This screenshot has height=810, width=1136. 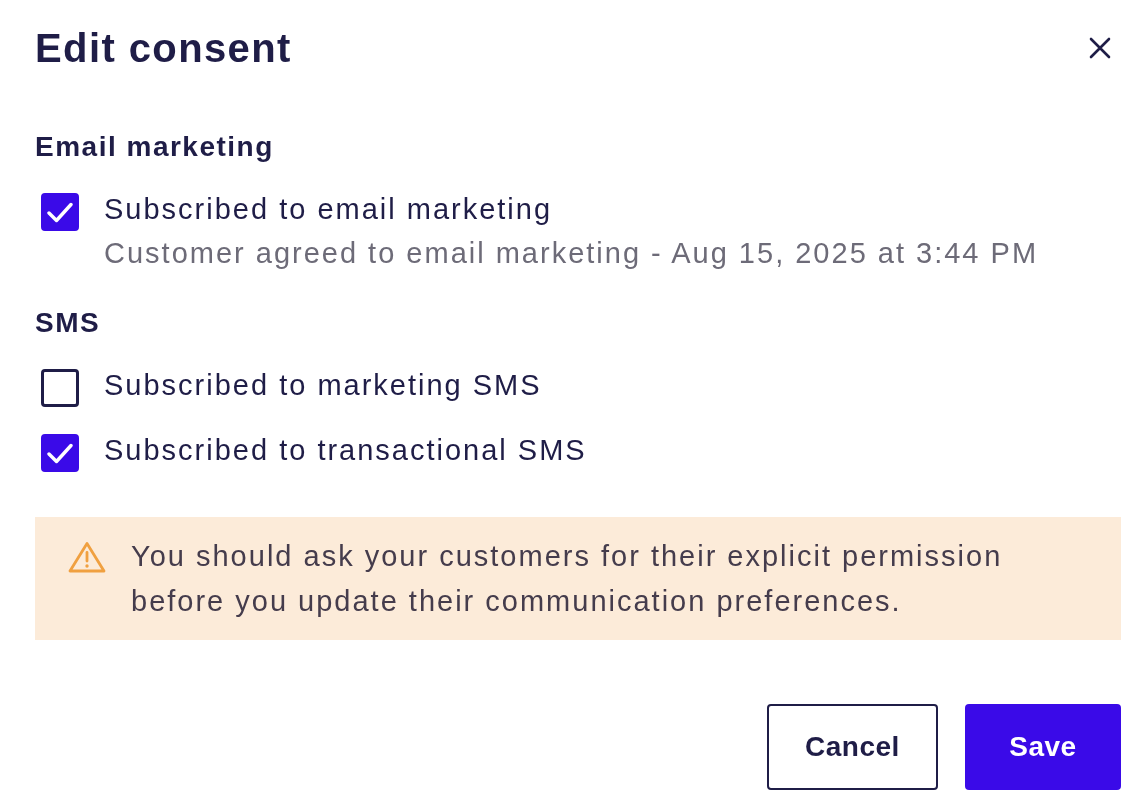 I want to click on save-button: Save, so click(x=1043, y=747).